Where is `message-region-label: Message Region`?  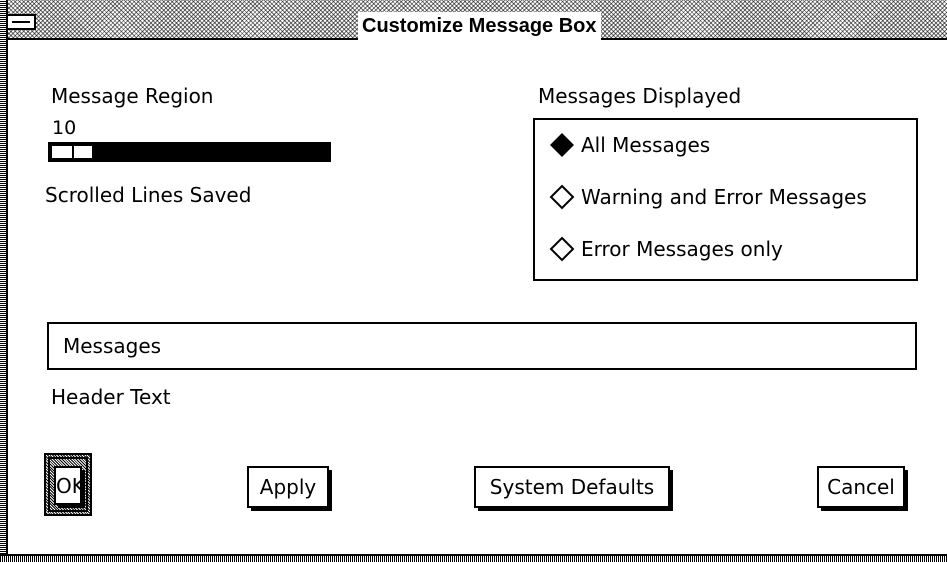 message-region-label: Message Region is located at coordinates (132, 96).